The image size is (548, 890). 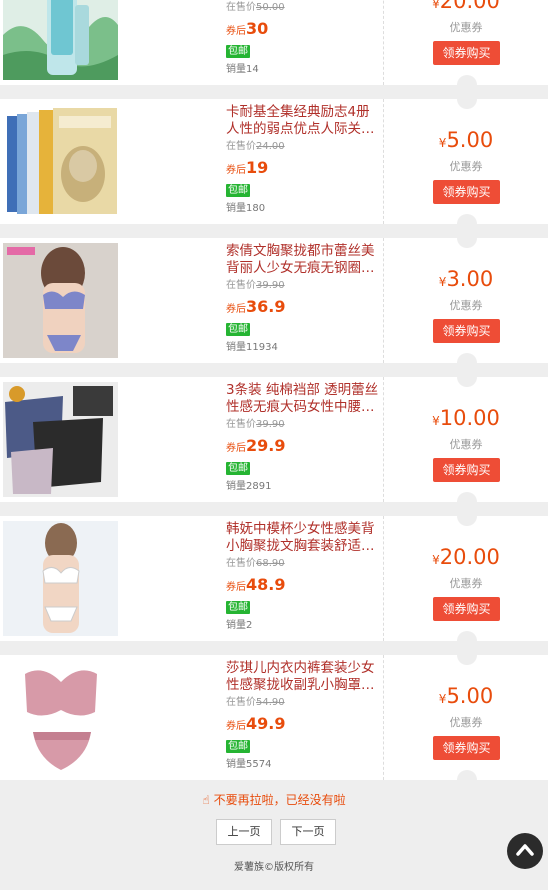 I want to click on coupon-value: ¥10.00, so click(x=466, y=418).